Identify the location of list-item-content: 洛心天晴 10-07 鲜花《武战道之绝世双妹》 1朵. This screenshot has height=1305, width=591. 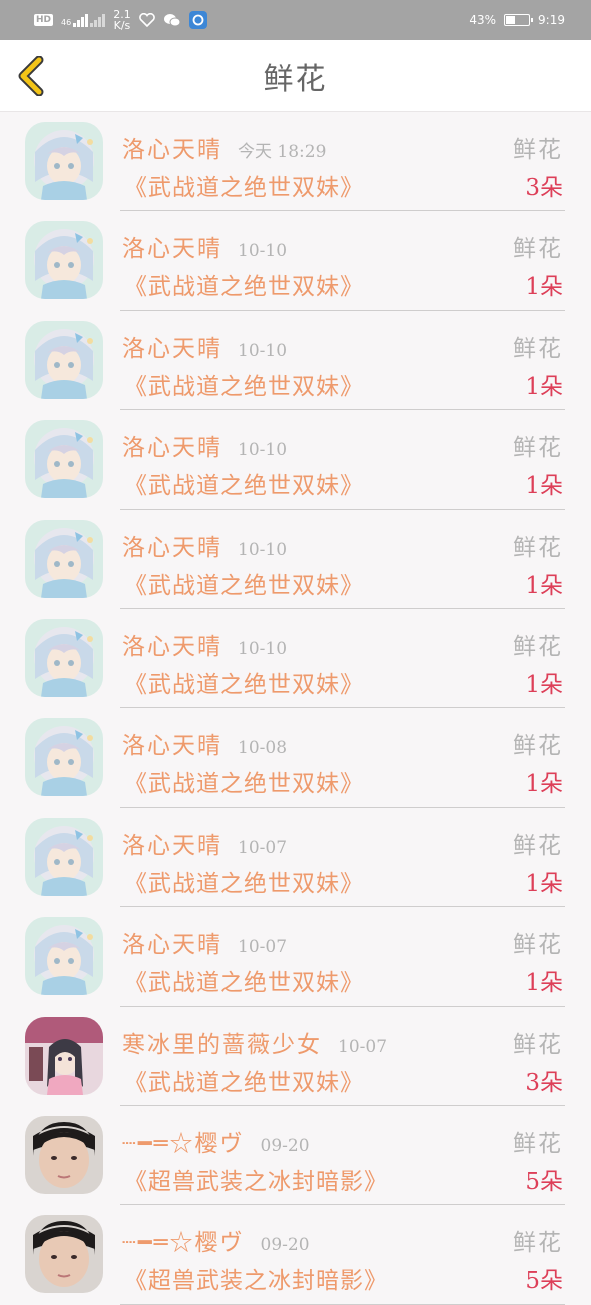
(342, 858).